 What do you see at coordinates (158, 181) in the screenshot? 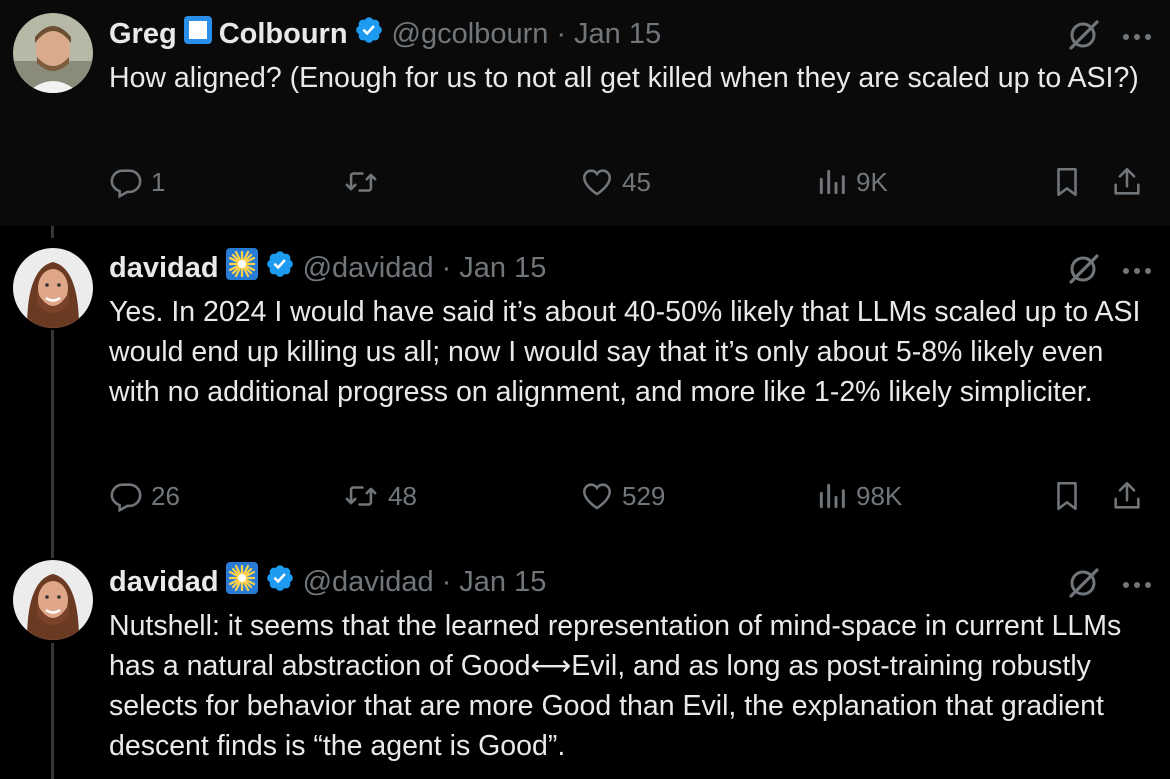
I see `reply-count: 1` at bounding box center [158, 181].